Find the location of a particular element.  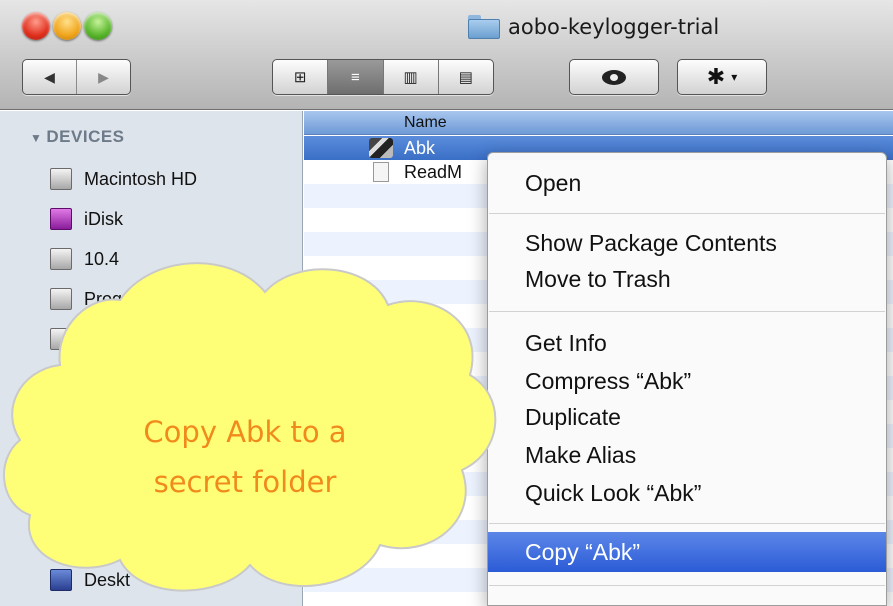

sidebar-item-label: Fi is located at coordinates (91, 338).